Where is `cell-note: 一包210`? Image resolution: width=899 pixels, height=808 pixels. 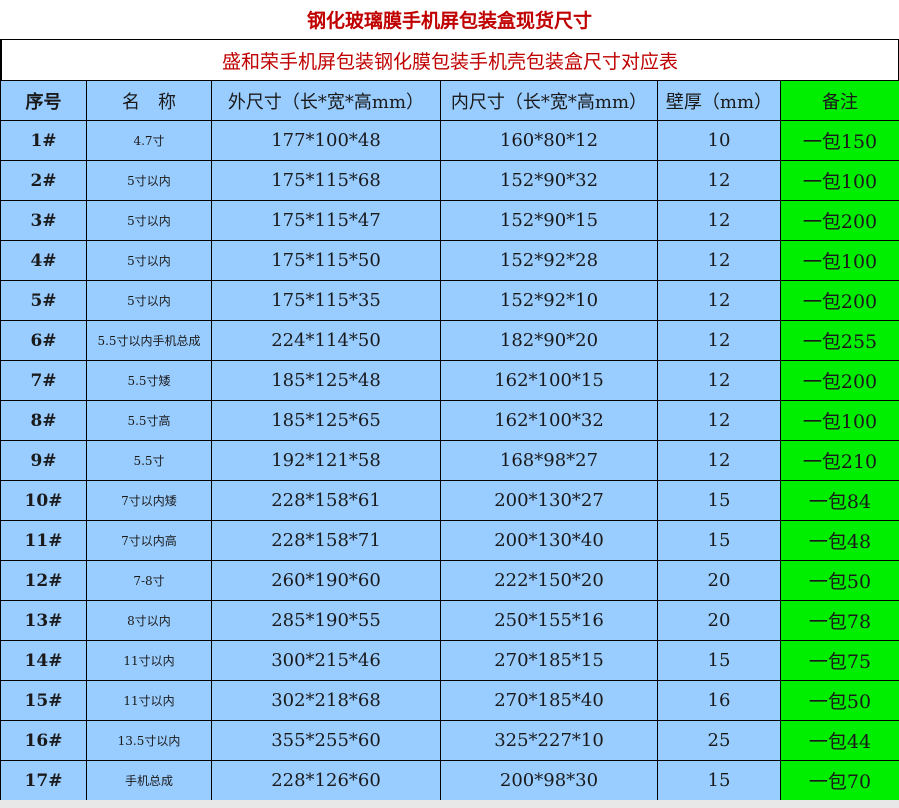
cell-note: 一包210 is located at coordinates (839, 460).